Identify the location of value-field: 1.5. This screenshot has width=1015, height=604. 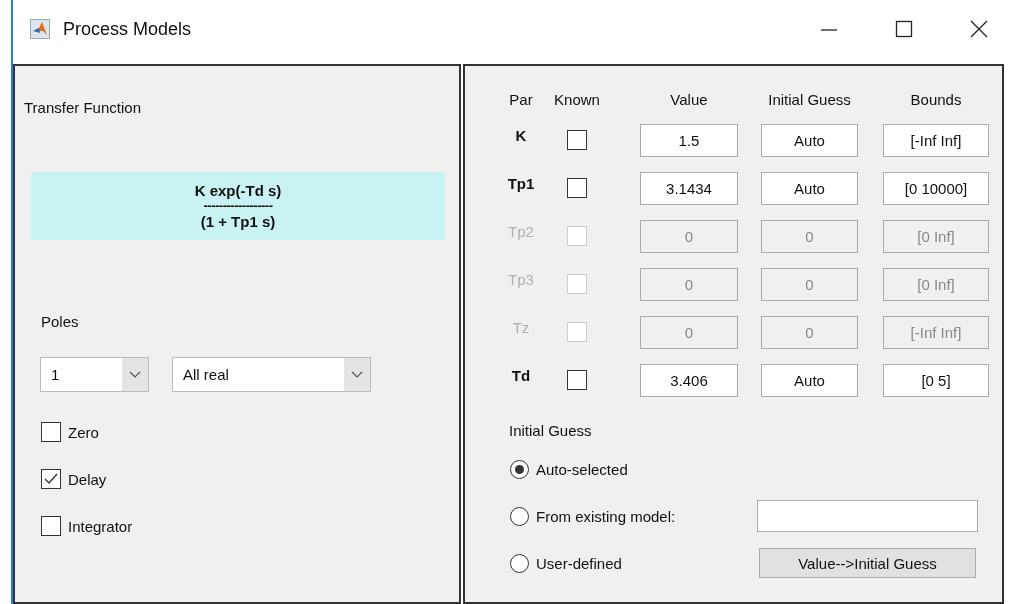
(689, 140).